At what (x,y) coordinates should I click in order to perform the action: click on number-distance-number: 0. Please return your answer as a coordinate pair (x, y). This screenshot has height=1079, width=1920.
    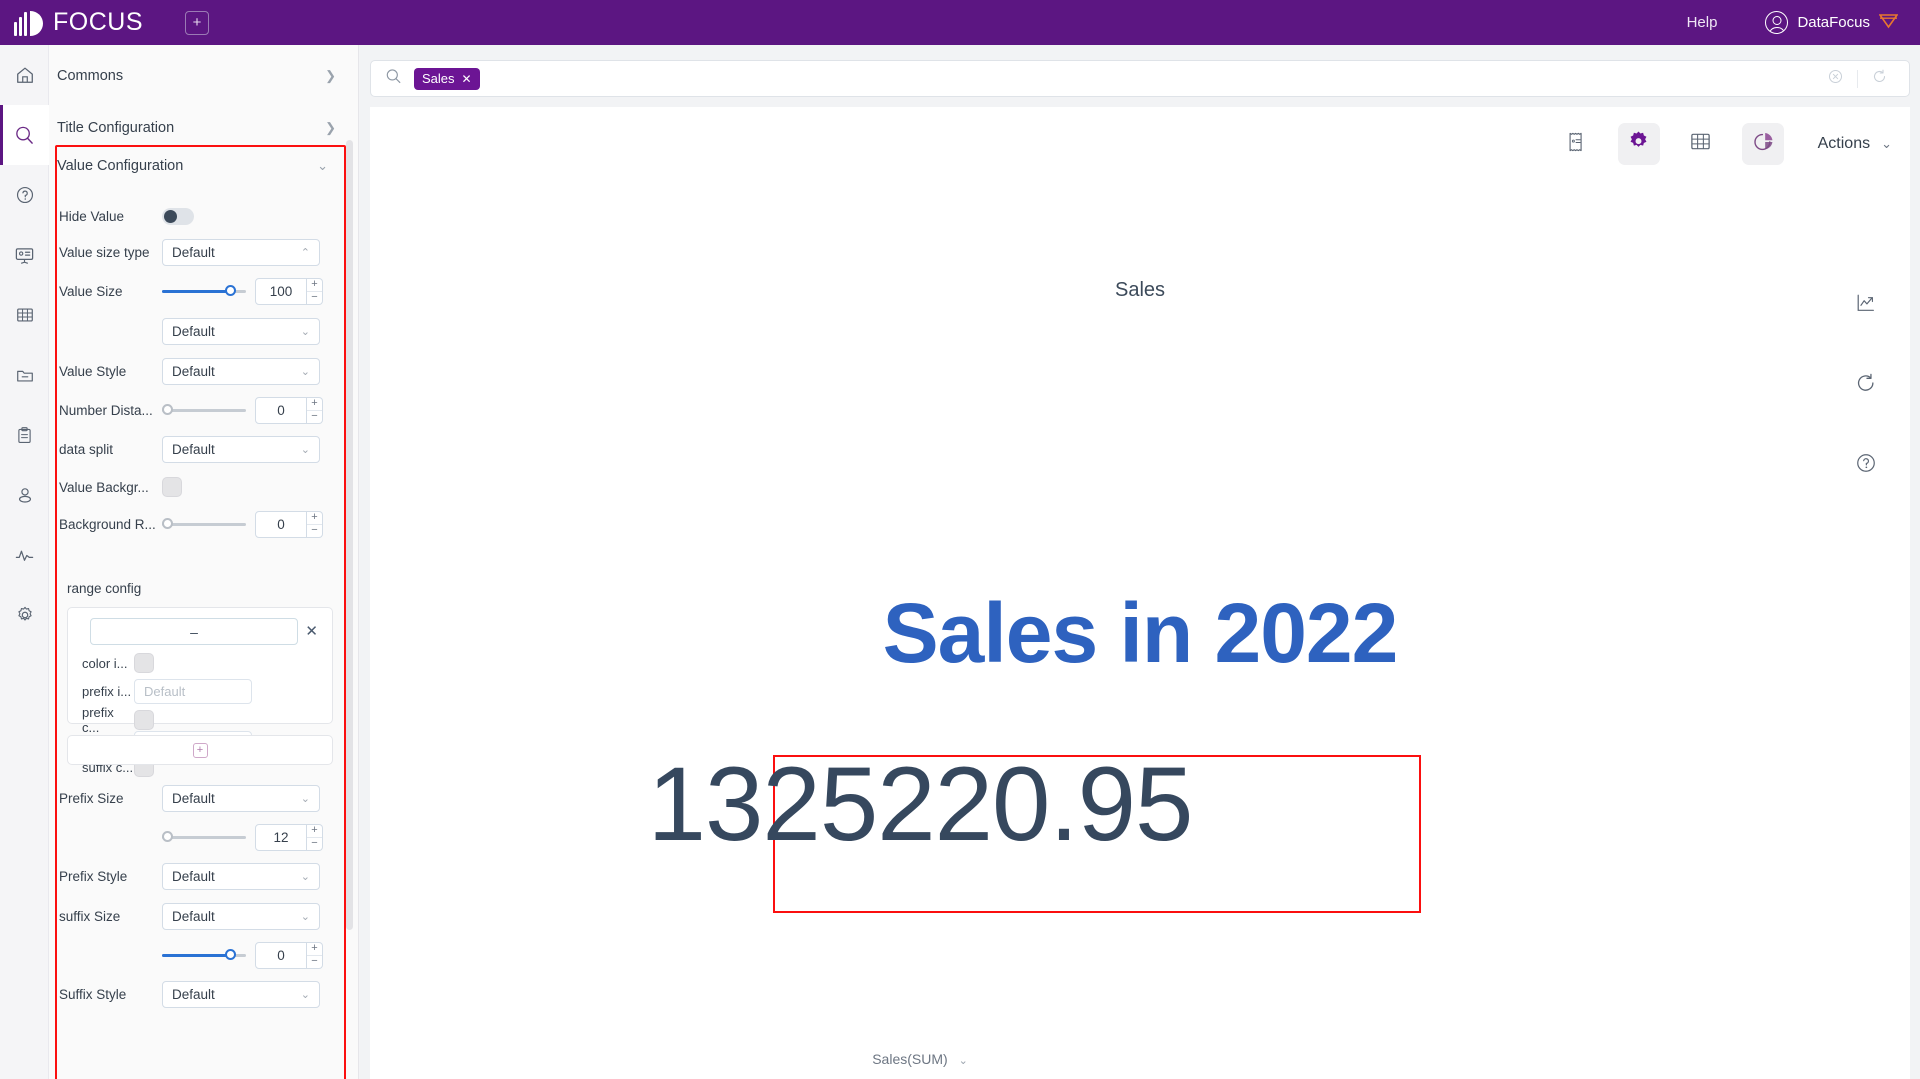
    Looking at the image, I should click on (281, 410).